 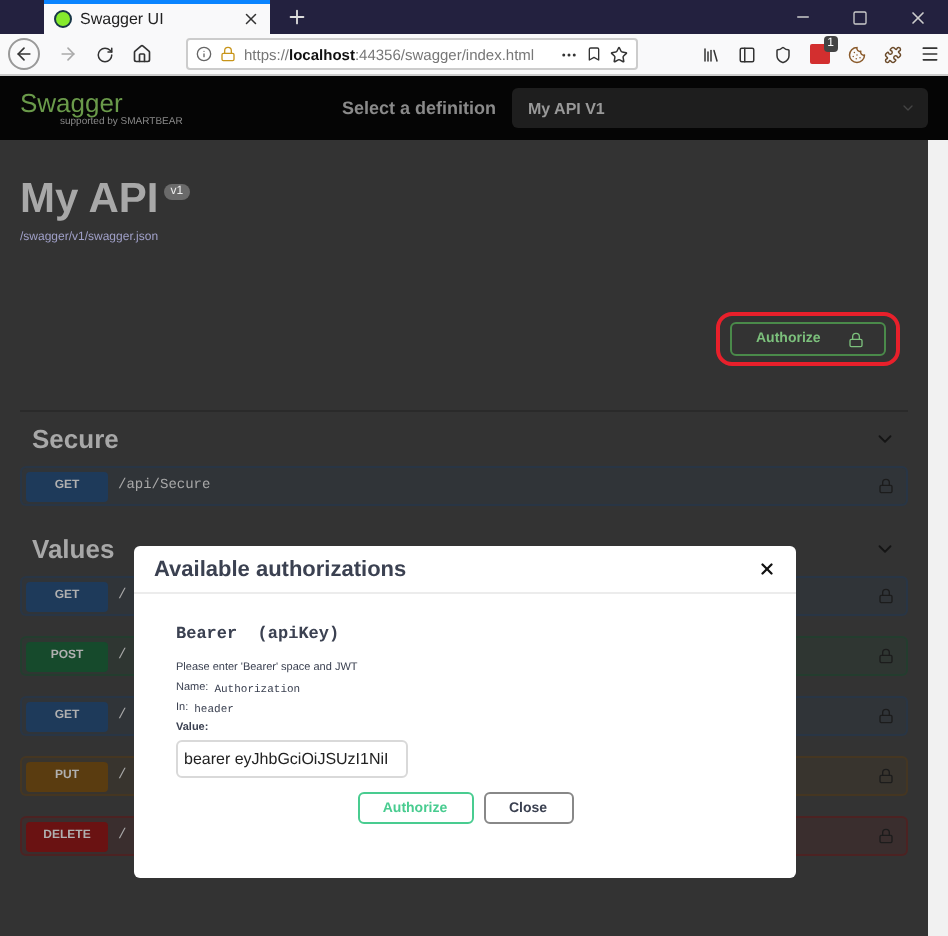 What do you see at coordinates (204, 54) in the screenshot?
I see `info-icon` at bounding box center [204, 54].